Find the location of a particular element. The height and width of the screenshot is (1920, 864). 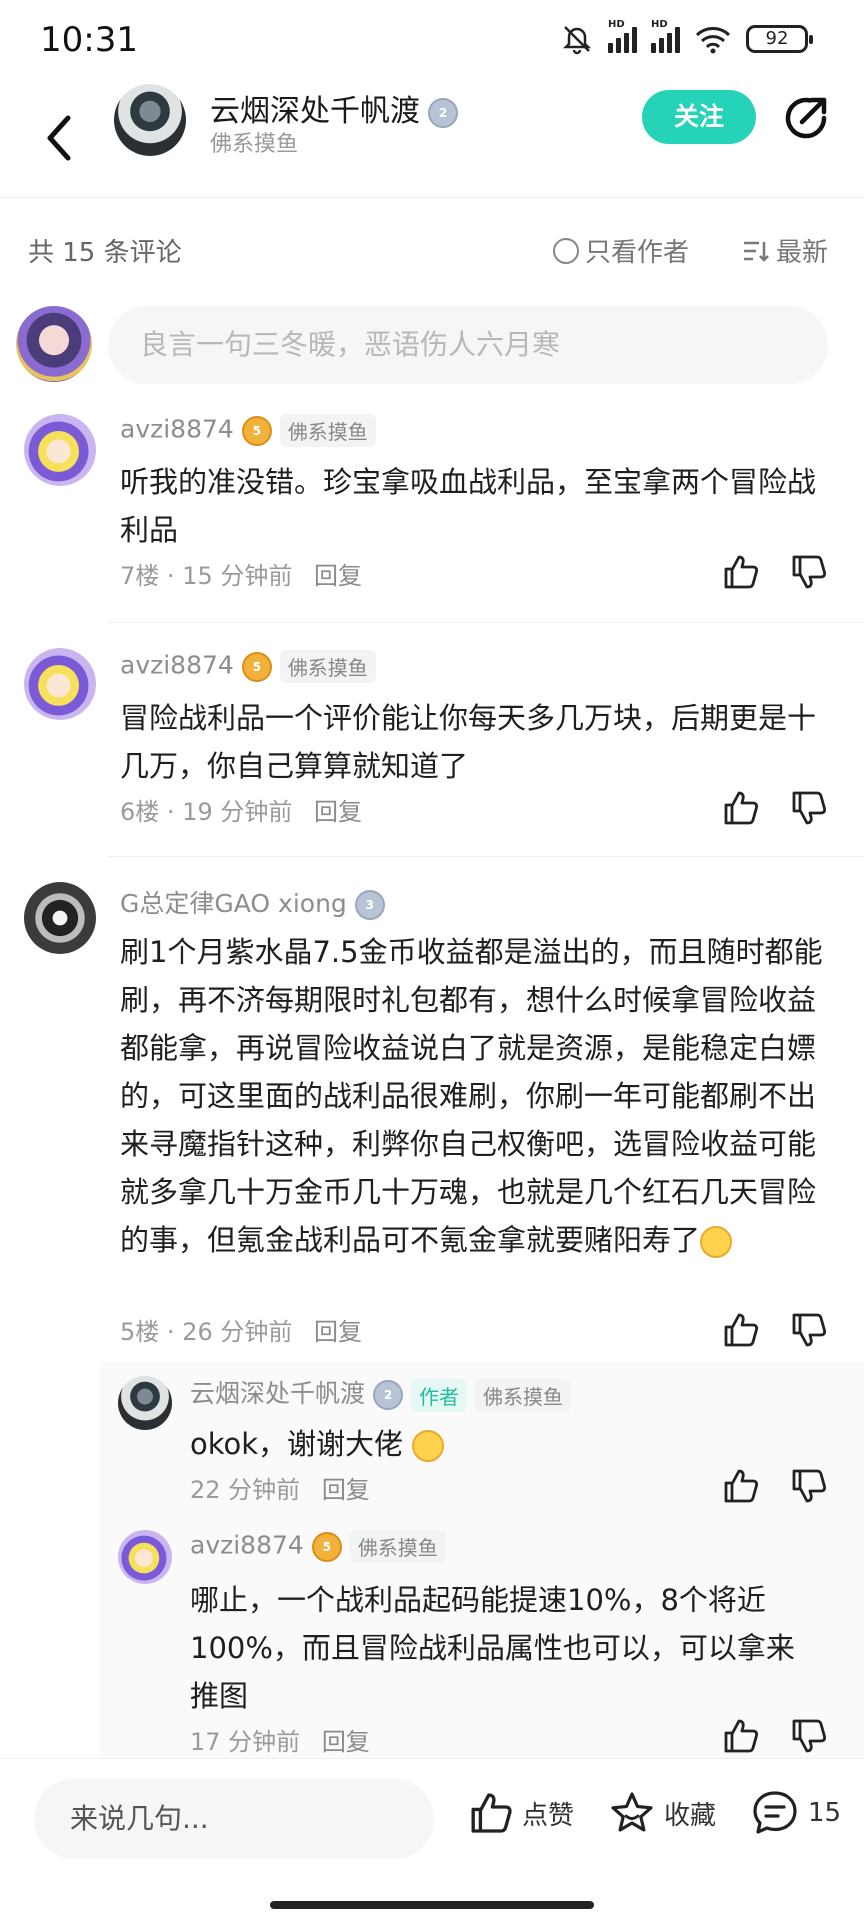

floor-number: 7楼 is located at coordinates (140, 576).